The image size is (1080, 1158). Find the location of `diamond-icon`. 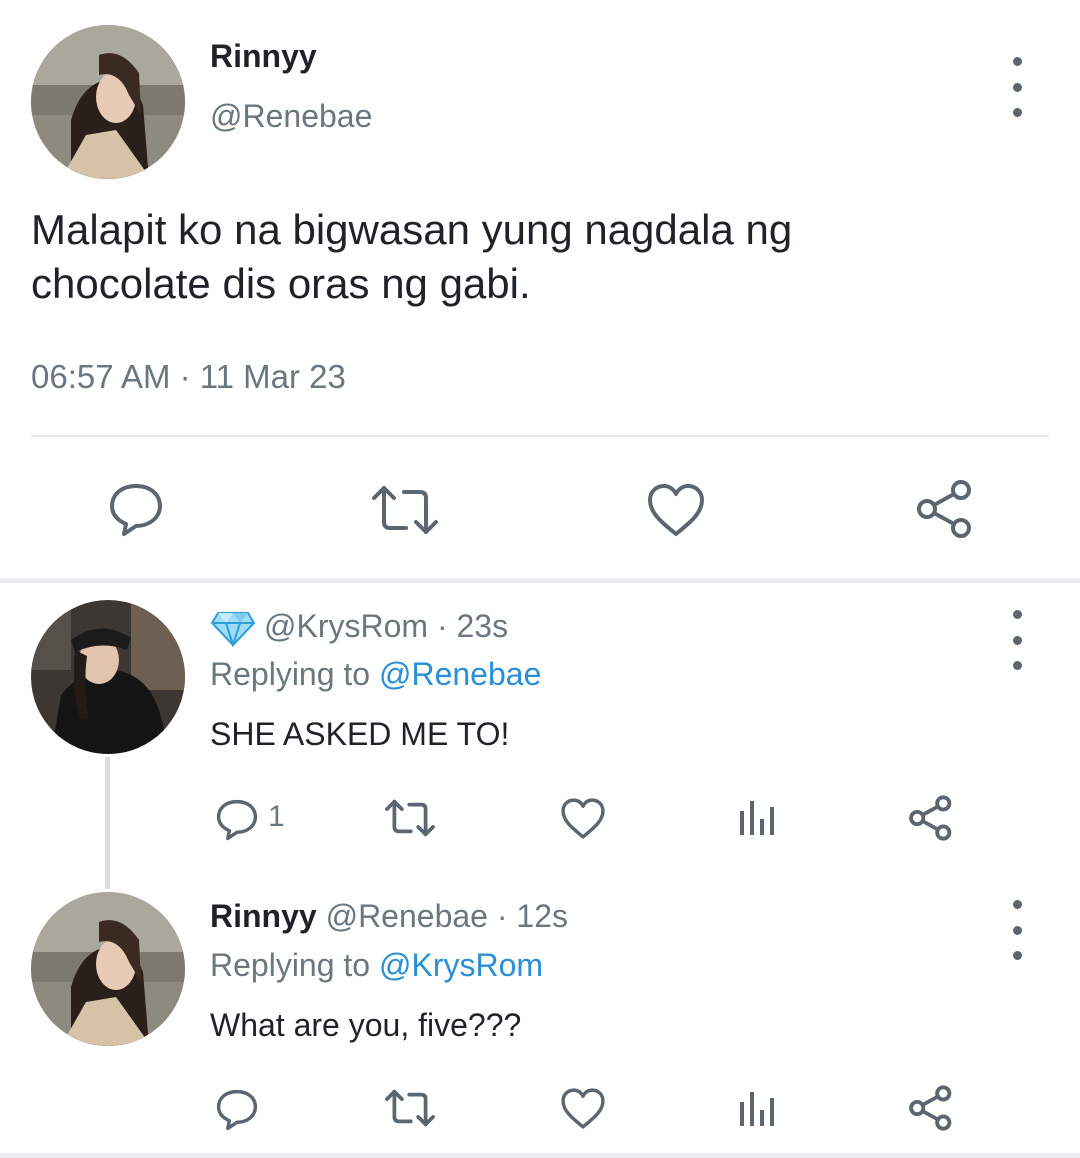

diamond-icon is located at coordinates (233, 629).